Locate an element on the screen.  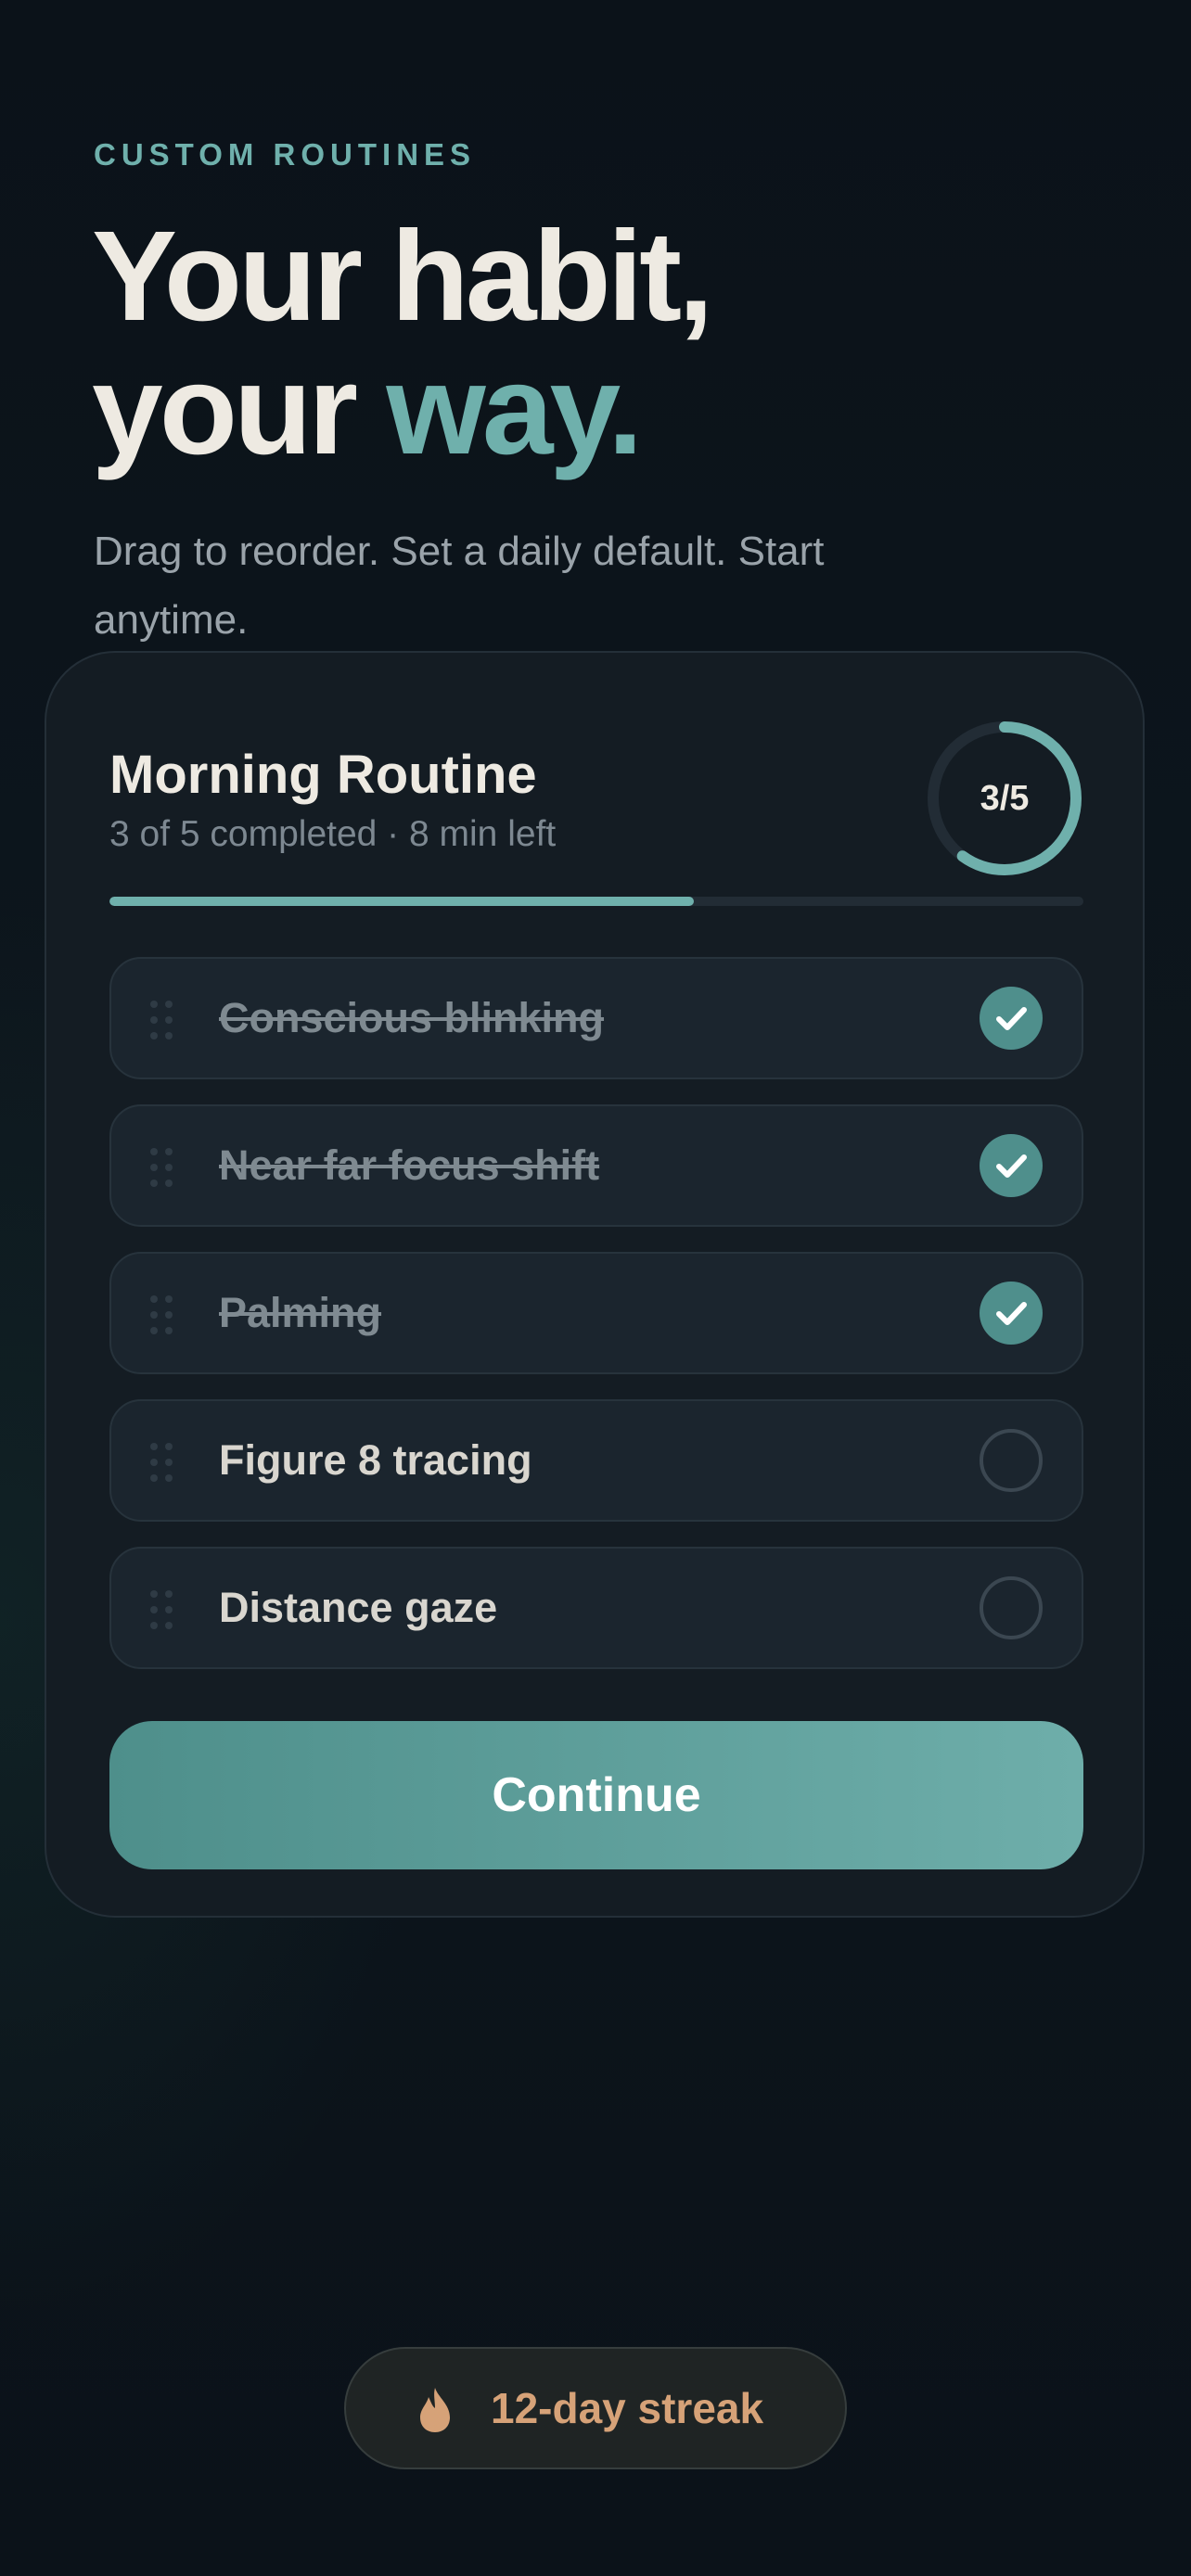
flame-icon is located at coordinates (435, 2410).